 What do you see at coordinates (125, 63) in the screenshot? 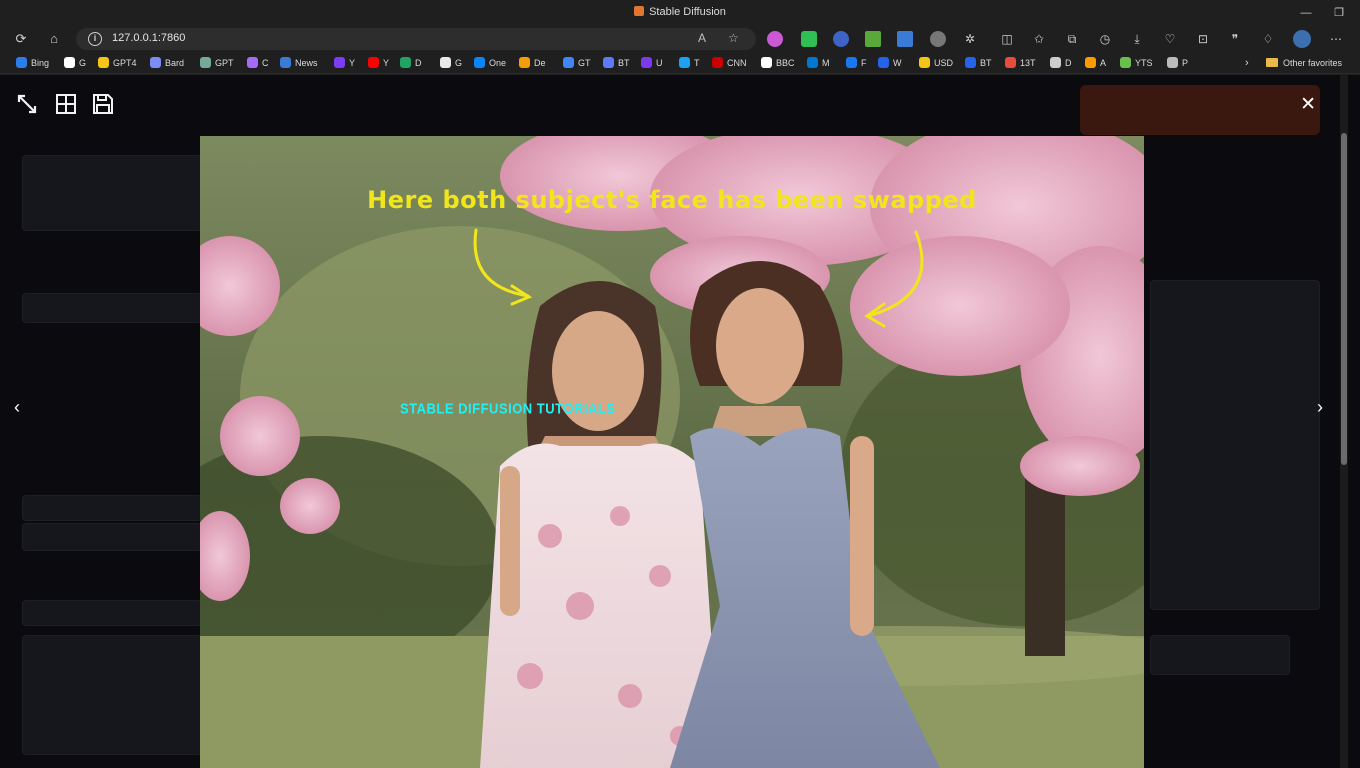
I see `bookmark-label: GPT4` at bounding box center [125, 63].